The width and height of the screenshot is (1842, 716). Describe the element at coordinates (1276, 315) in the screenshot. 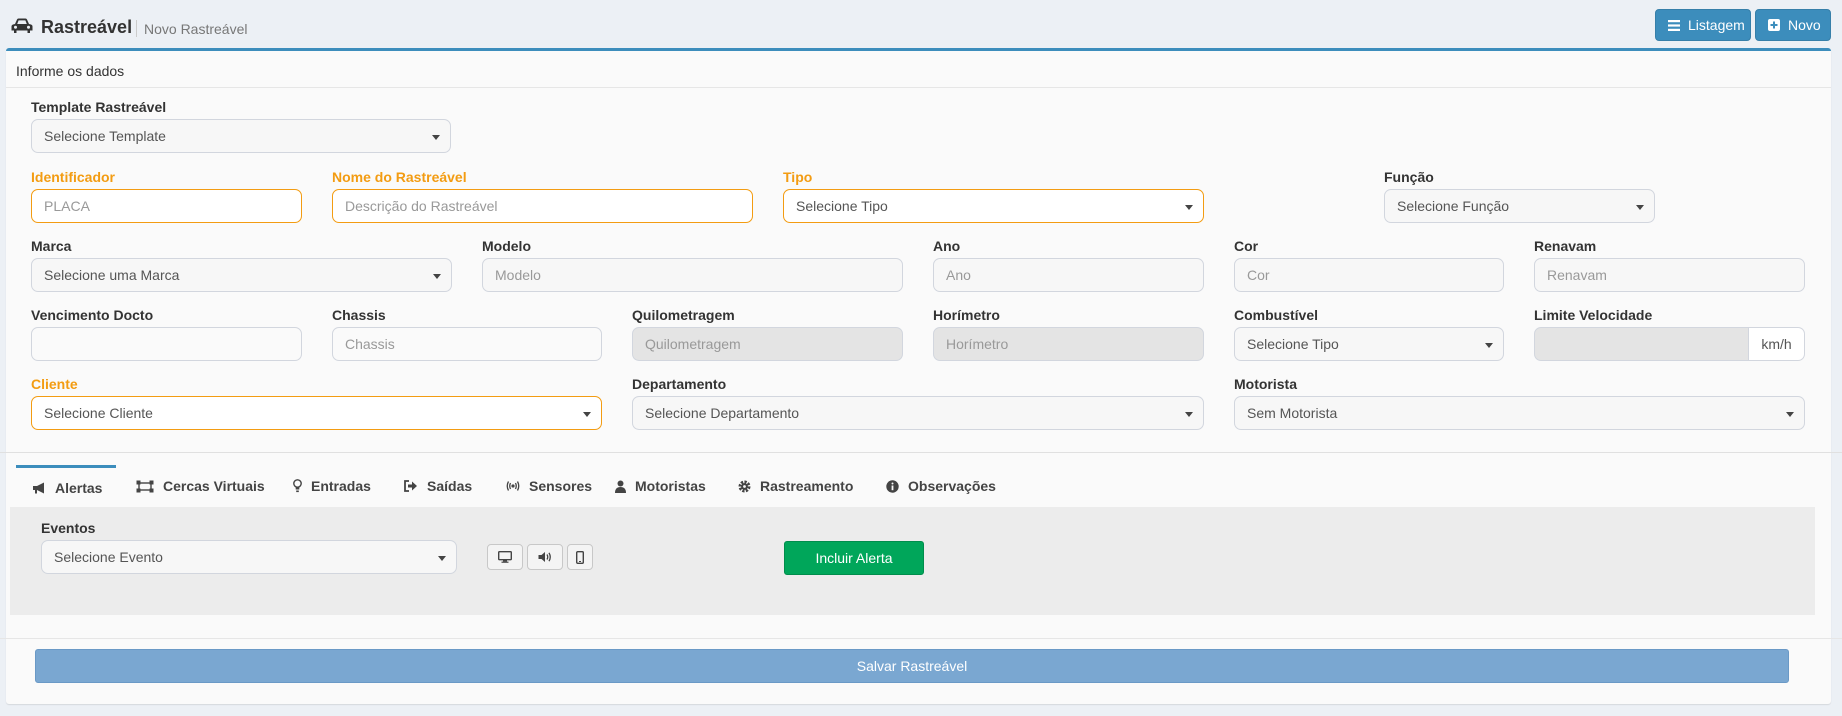

I see `combustivel-label: Combustível` at that location.